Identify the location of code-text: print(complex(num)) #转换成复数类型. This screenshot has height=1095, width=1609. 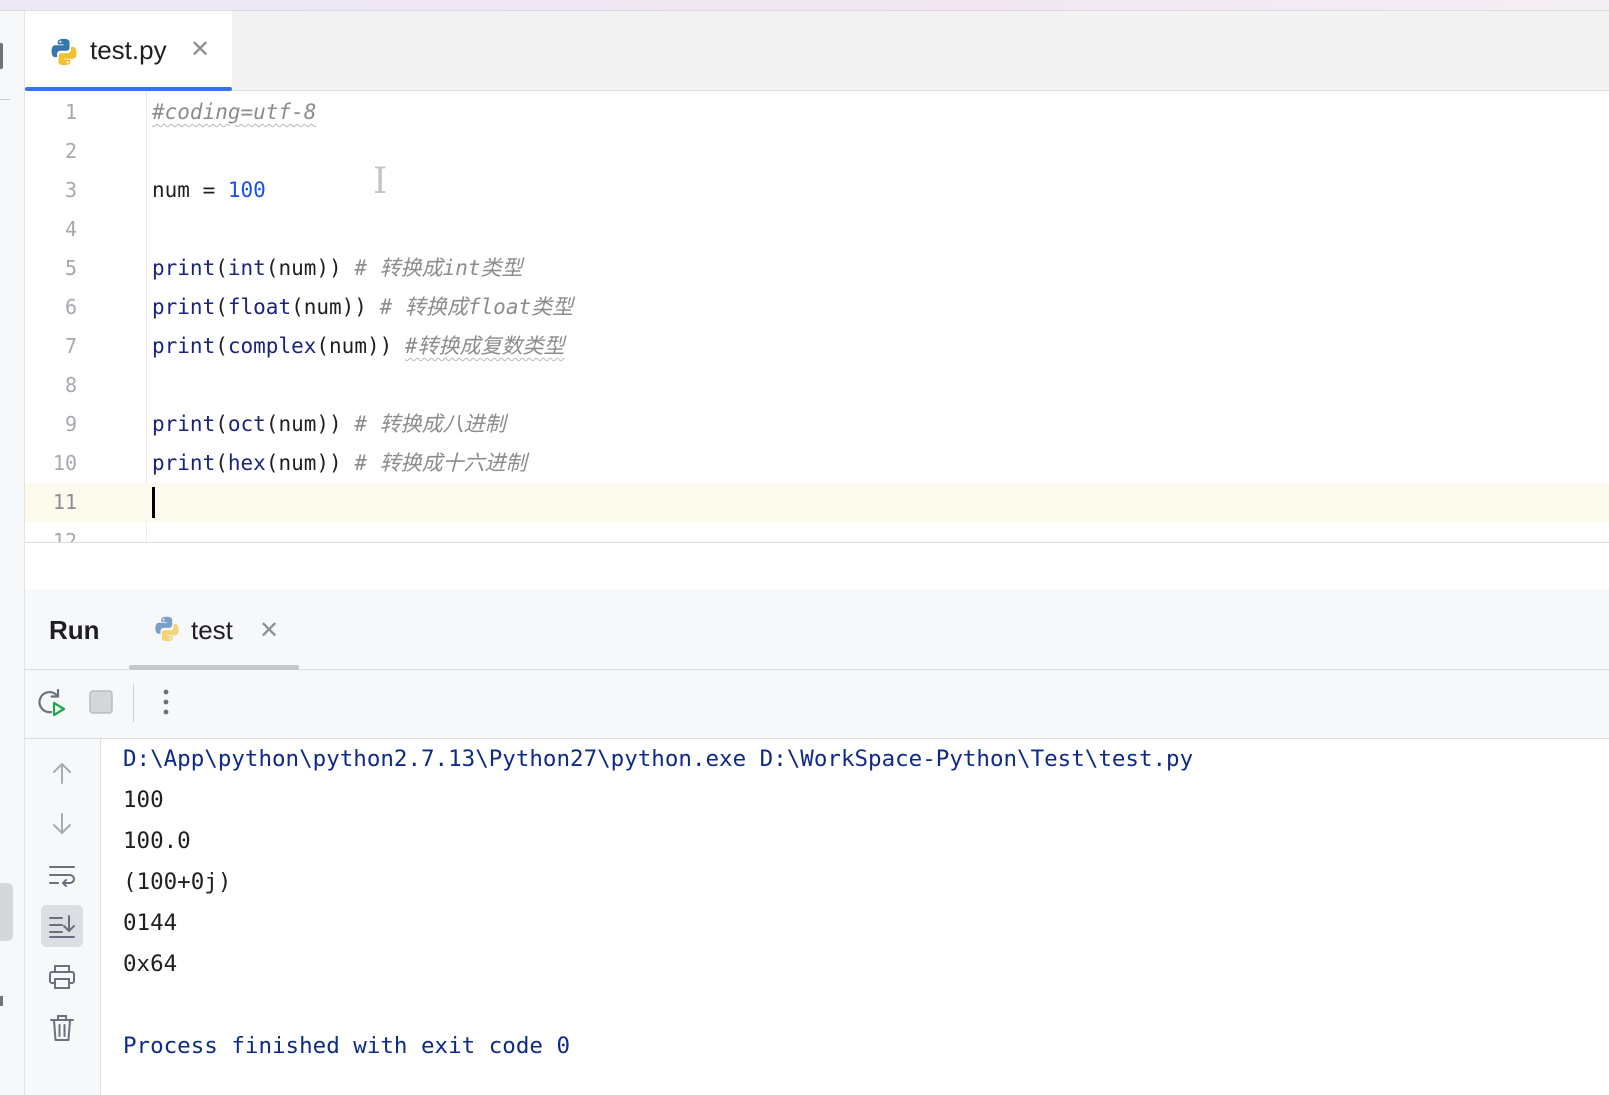
(358, 346).